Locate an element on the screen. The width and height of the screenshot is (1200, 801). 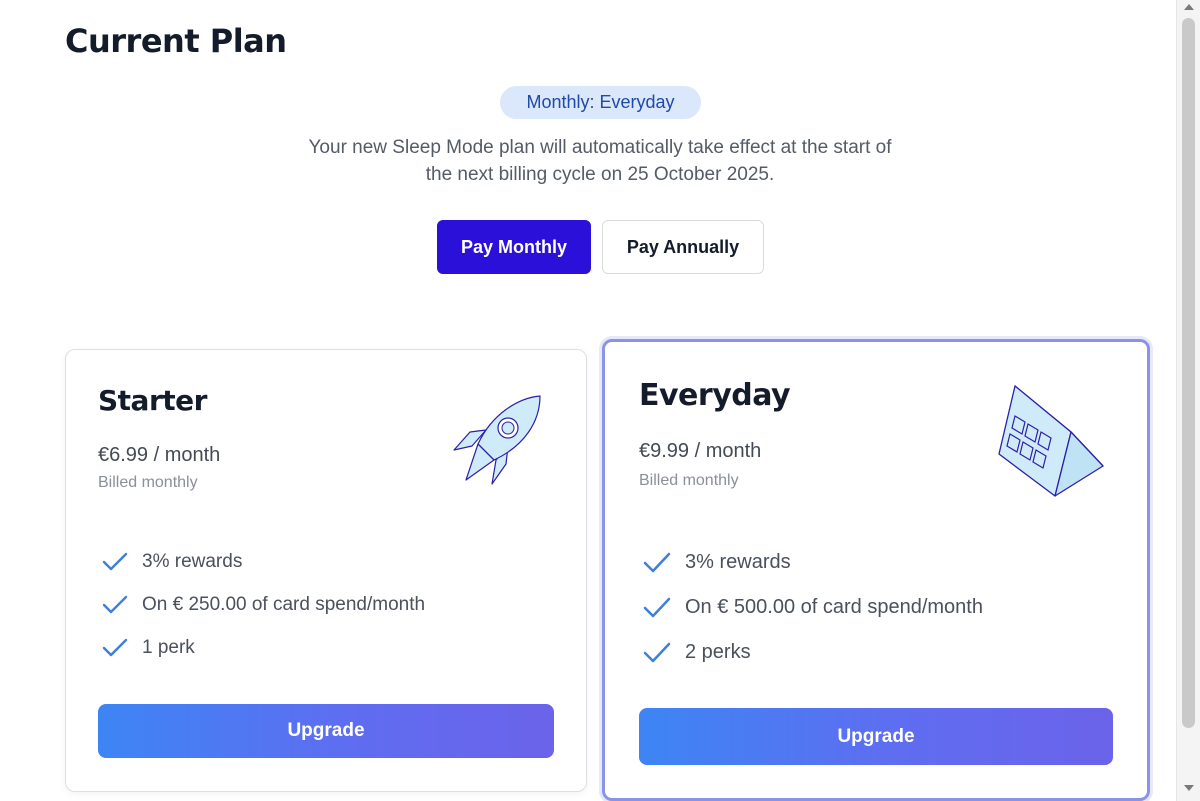
feature-label: 1 perk is located at coordinates (168, 647).